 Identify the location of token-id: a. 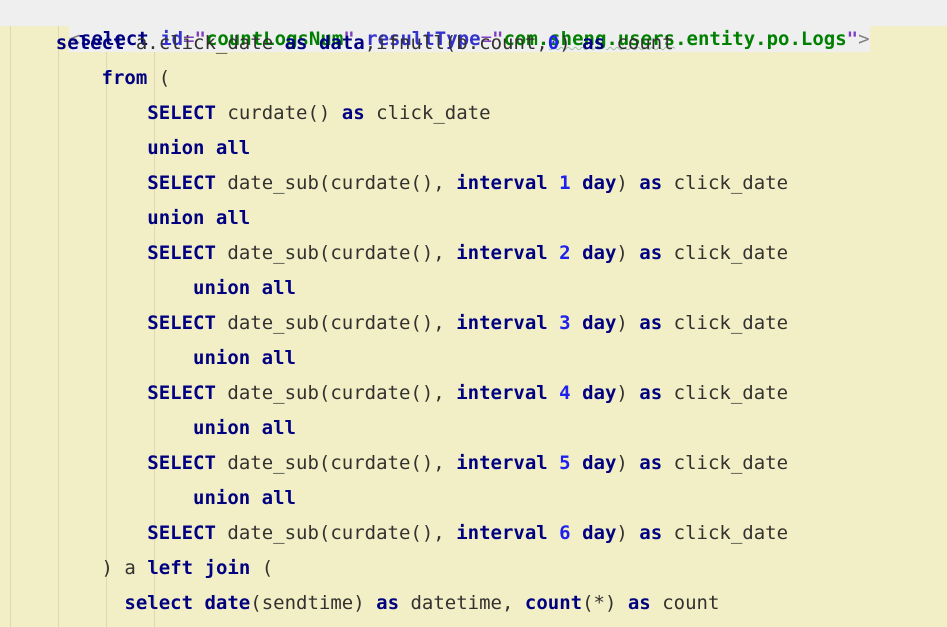
(130, 568).